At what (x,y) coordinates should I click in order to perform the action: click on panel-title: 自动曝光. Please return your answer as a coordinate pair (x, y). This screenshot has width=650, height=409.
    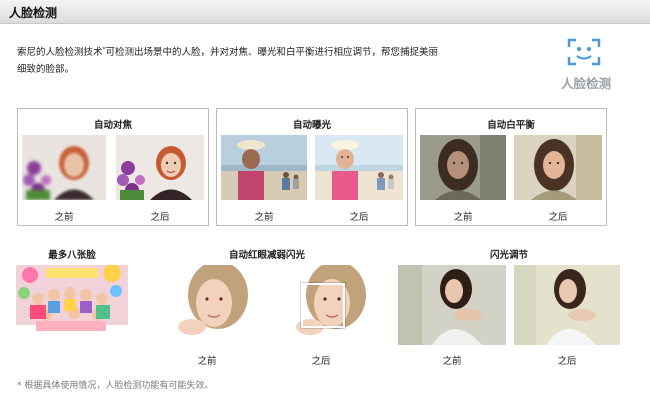
    Looking at the image, I should click on (311, 125).